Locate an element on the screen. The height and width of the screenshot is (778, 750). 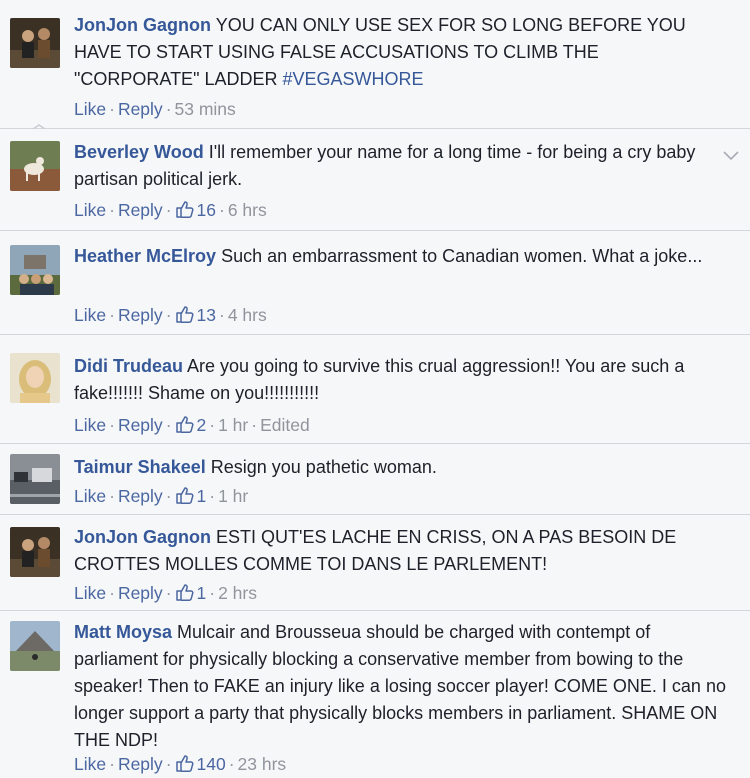
comment-actions: Like · Reply · 2 · 1 hr · Edited is located at coordinates (192, 425).